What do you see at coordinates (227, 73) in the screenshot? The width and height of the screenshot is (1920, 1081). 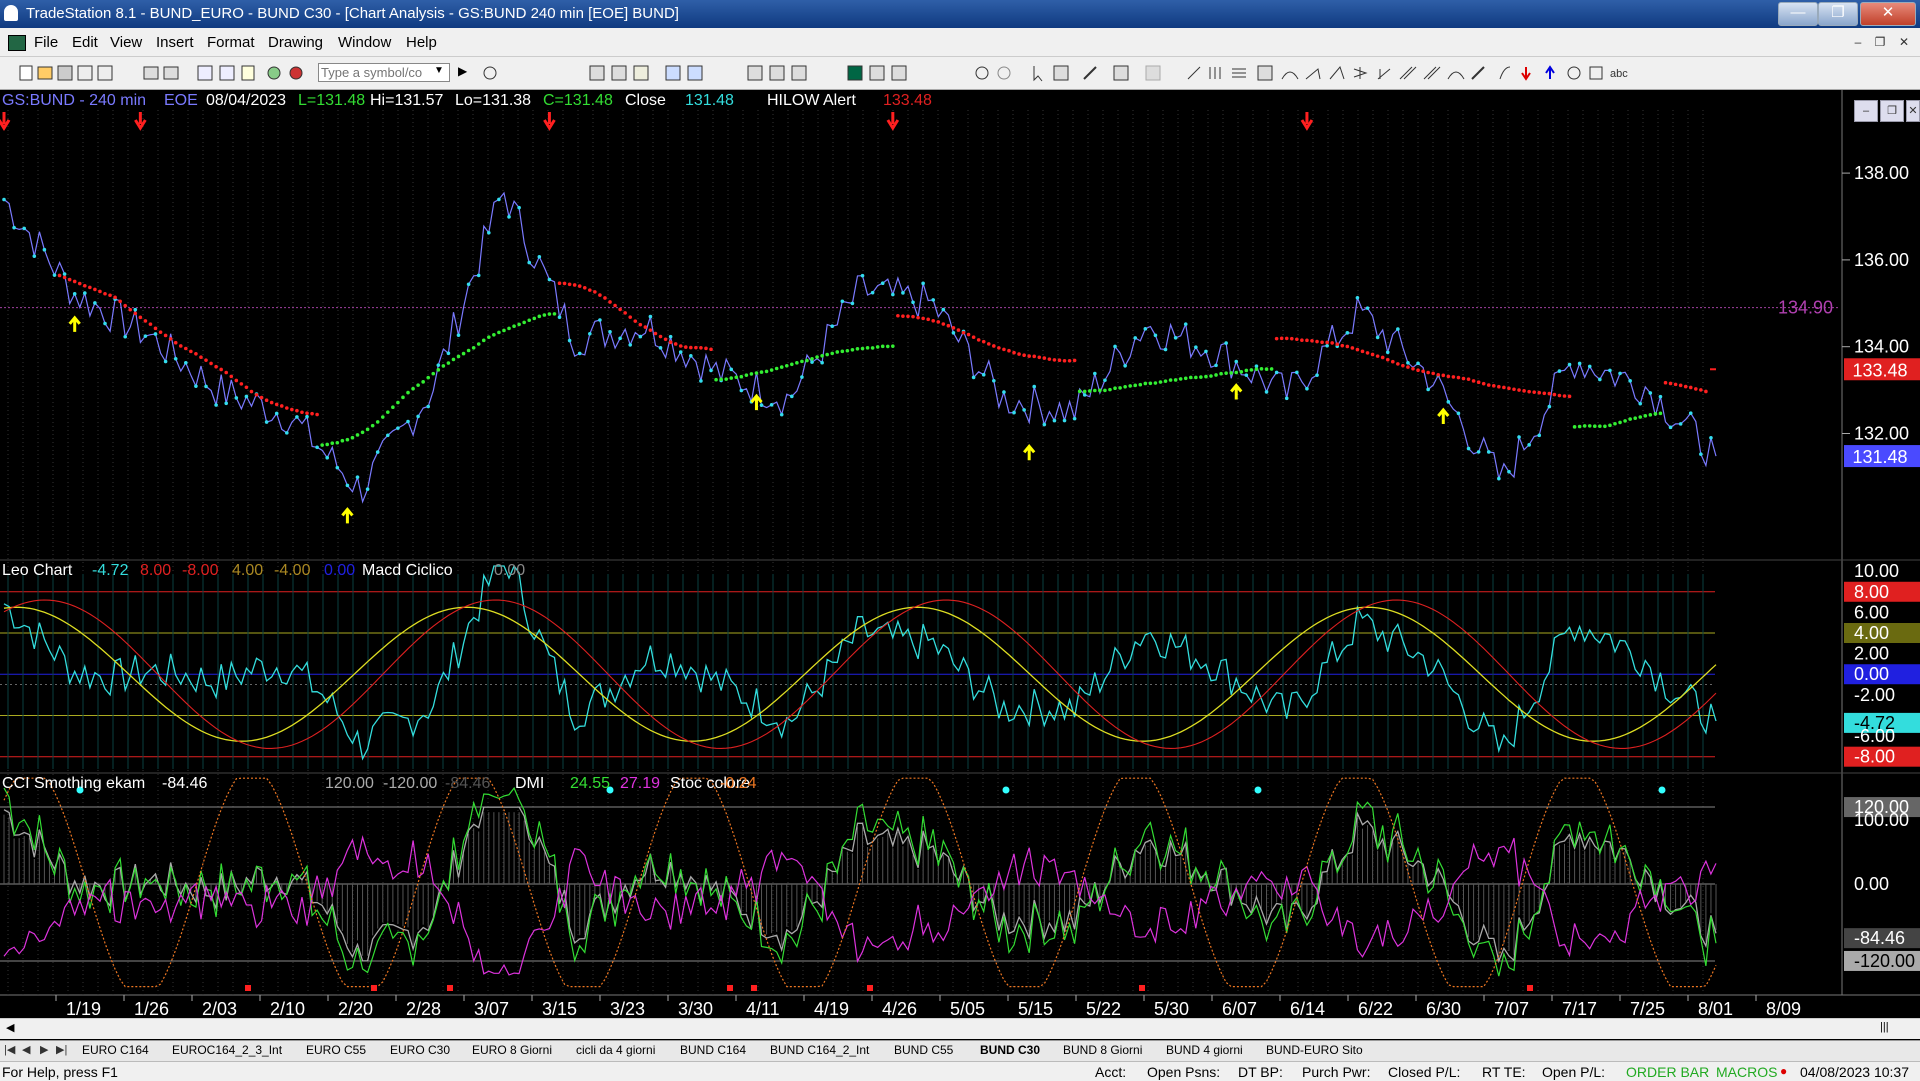 I see `radar-screen-icon` at bounding box center [227, 73].